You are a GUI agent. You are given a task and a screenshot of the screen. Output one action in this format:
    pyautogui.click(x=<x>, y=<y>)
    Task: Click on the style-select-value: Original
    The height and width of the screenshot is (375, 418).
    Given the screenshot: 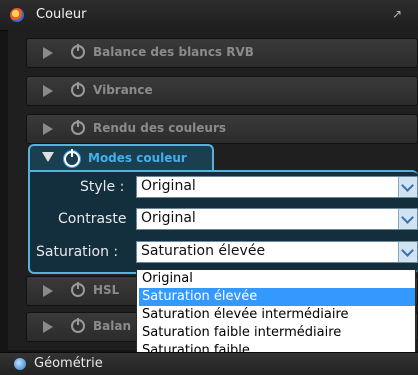 What is the action you would take?
    pyautogui.click(x=168, y=186)
    